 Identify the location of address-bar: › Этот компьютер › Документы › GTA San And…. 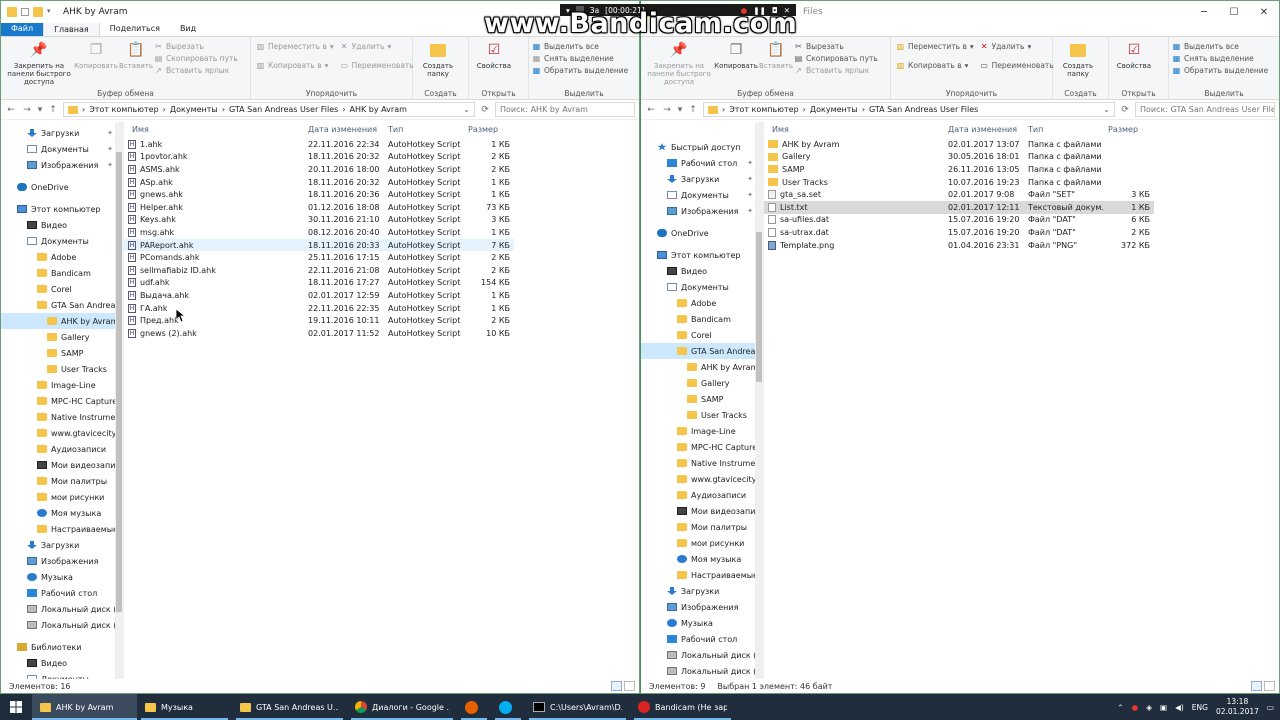
(909, 109).